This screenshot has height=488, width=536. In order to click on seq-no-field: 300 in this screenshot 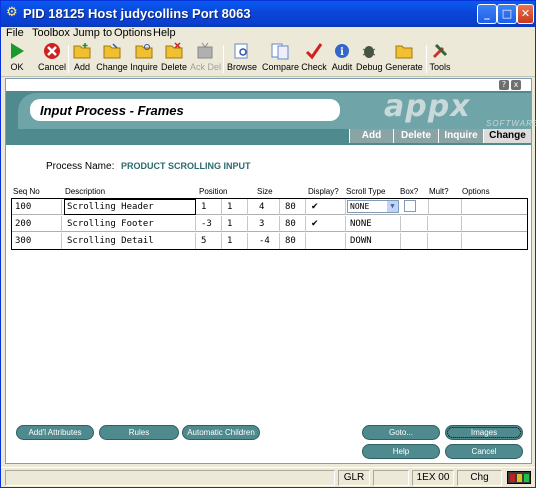, I will do `click(37, 241)`.